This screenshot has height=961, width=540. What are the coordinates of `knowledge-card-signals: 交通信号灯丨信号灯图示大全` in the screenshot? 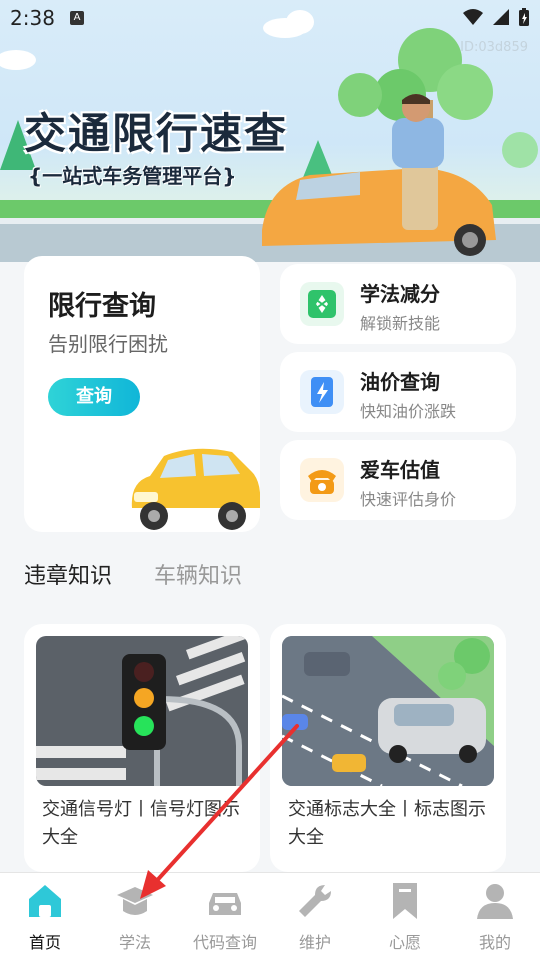 It's located at (142, 748).